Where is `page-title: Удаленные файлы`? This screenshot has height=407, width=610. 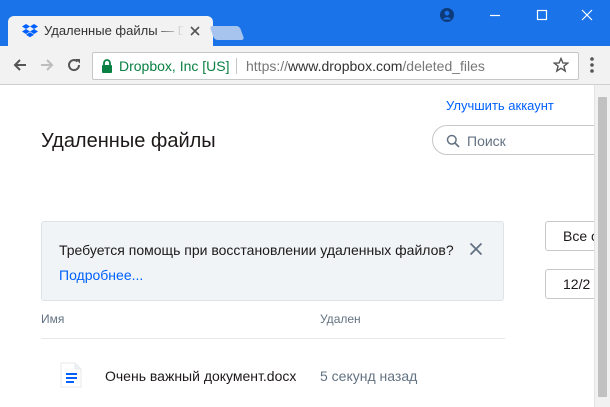 page-title: Удаленные файлы is located at coordinates (128, 141).